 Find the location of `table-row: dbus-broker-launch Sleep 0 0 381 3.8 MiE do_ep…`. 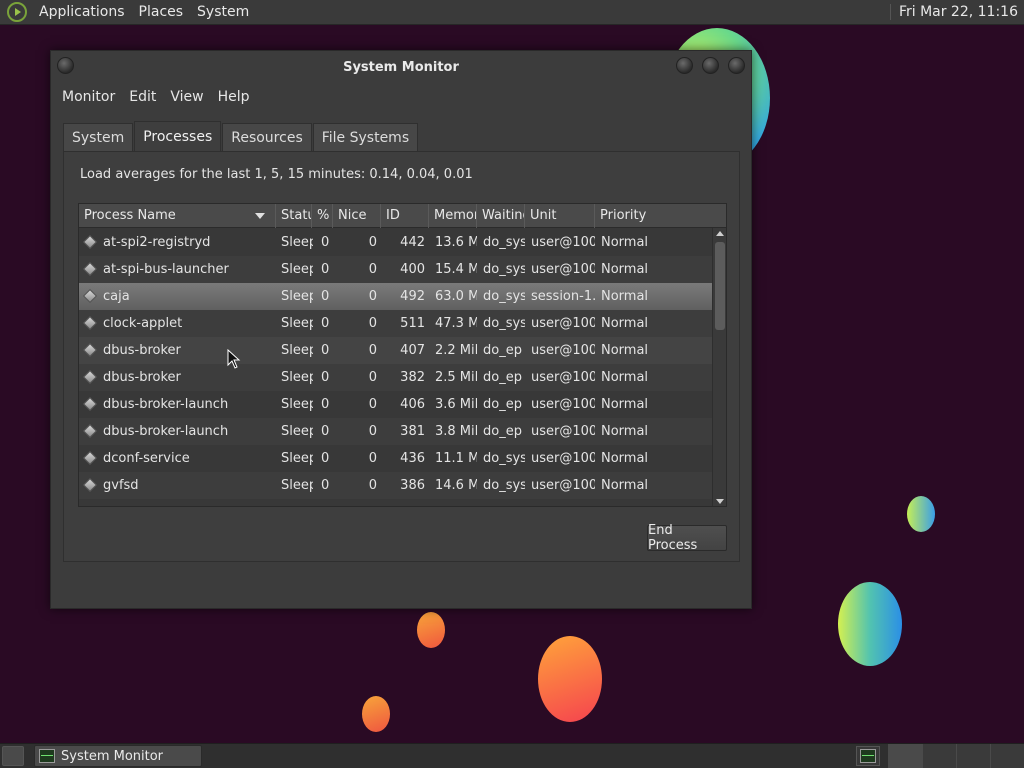

table-row: dbus-broker-launch Sleep 0 0 381 3.8 MiE do_ep… is located at coordinates (396, 431).